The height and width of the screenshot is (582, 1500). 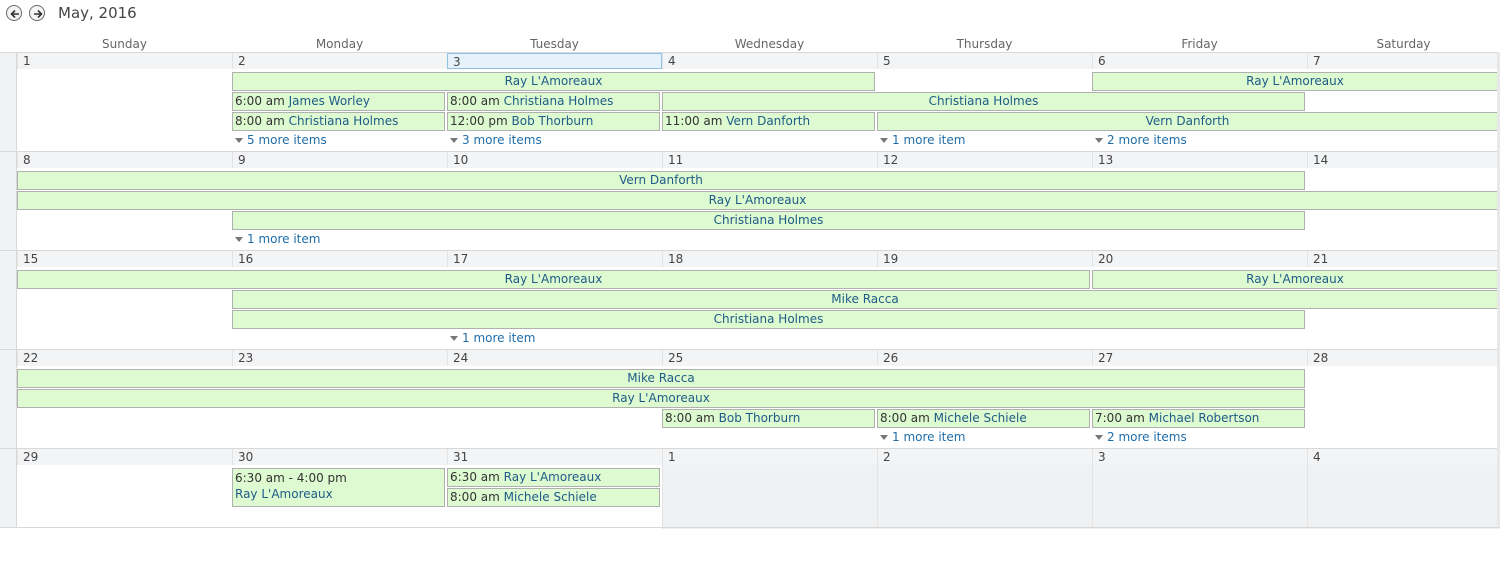 What do you see at coordinates (339, 358) in the screenshot?
I see `day-number: 23` at bounding box center [339, 358].